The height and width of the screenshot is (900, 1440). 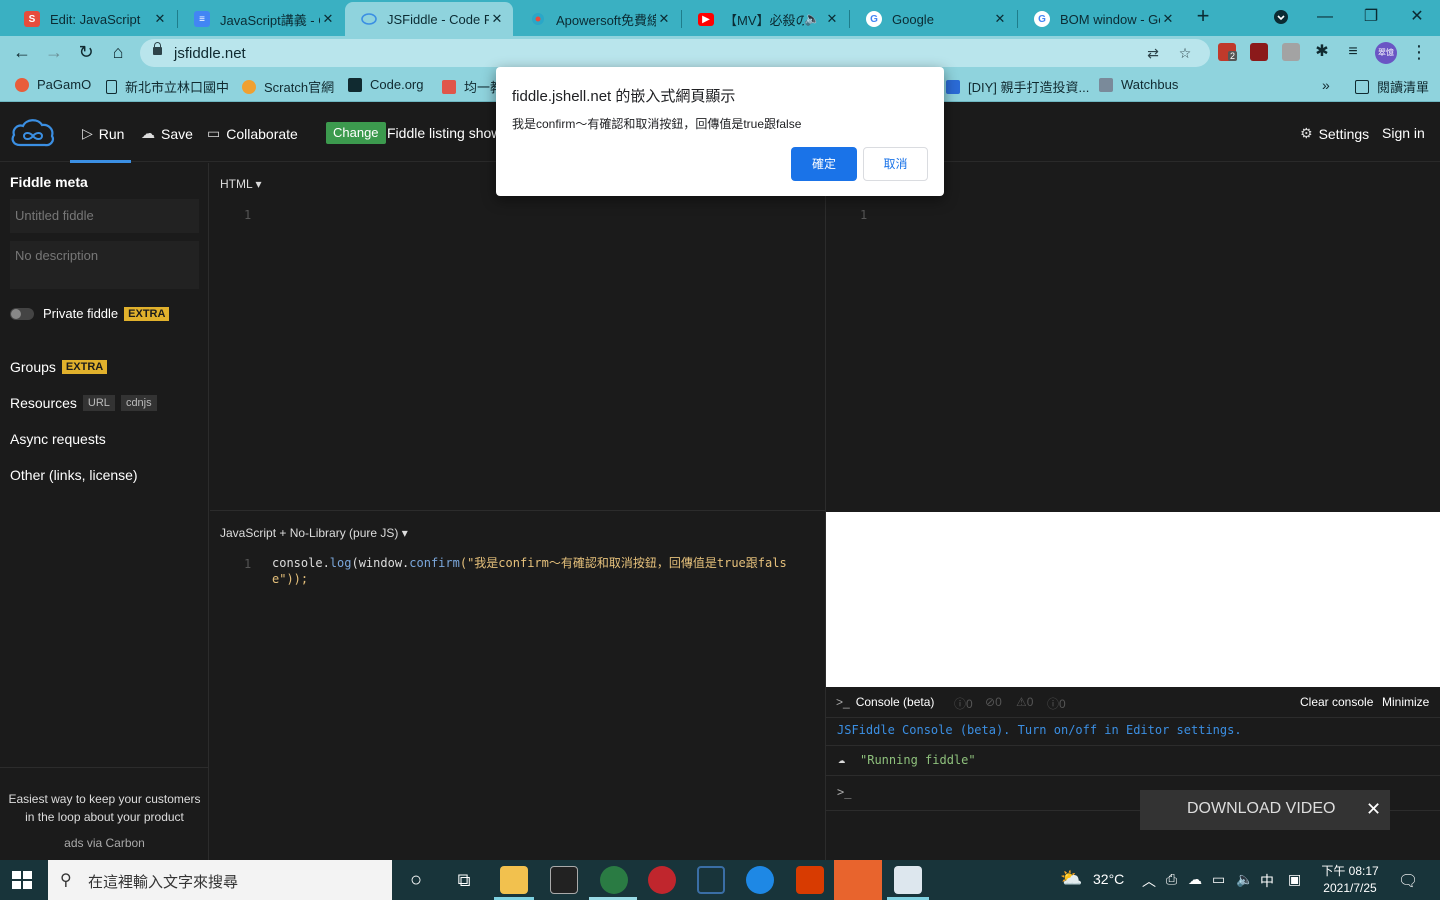 What do you see at coordinates (252, 133) in the screenshot?
I see `collaborate-button: ▭ Collaborate` at bounding box center [252, 133].